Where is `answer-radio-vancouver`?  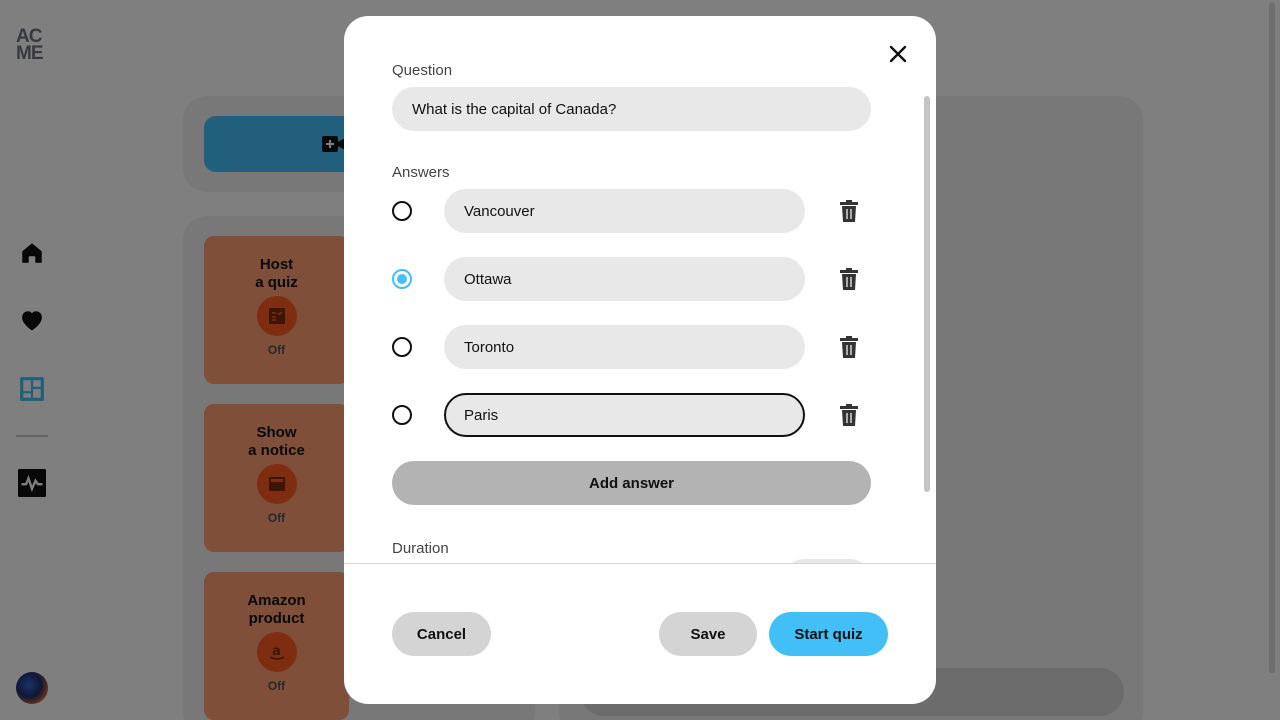
answer-radio-vancouver is located at coordinates (402, 211).